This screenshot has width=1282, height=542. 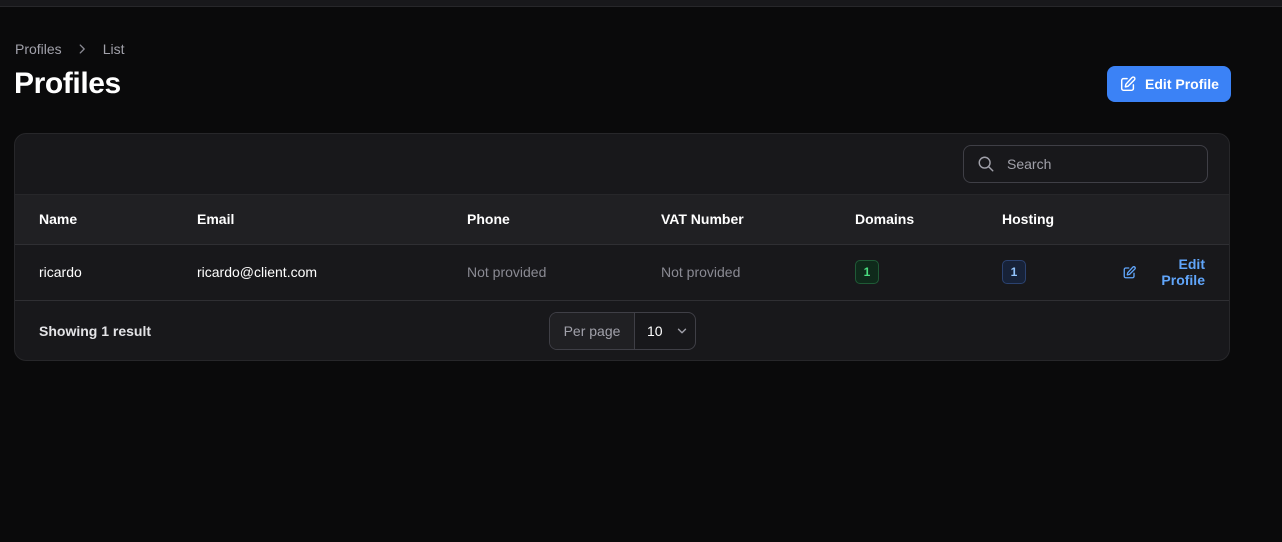 I want to click on breadcrumb-item-profiles: Profiles, so click(x=38, y=49).